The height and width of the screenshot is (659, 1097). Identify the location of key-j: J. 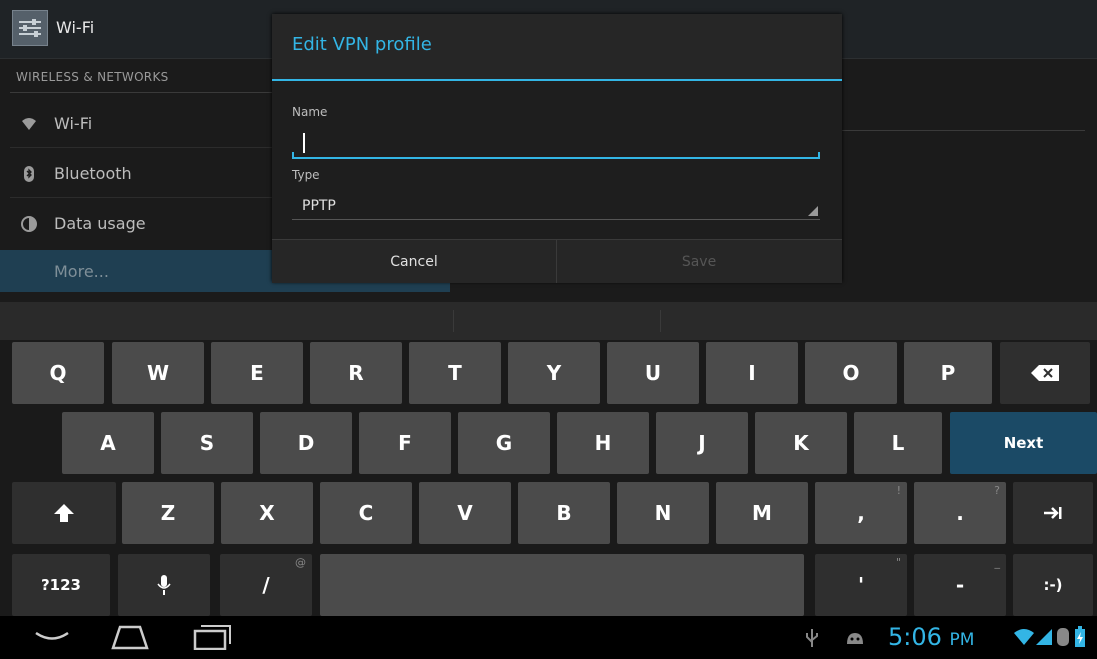
(702, 443).